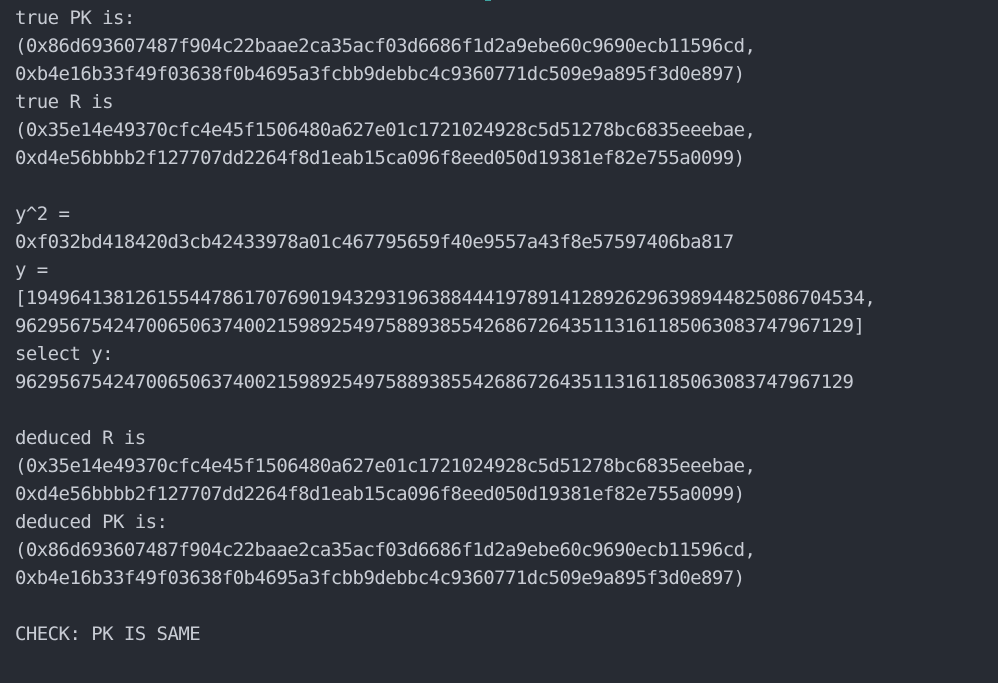  What do you see at coordinates (64, 354) in the screenshot?
I see `output-line-select-y-label: select y:` at bounding box center [64, 354].